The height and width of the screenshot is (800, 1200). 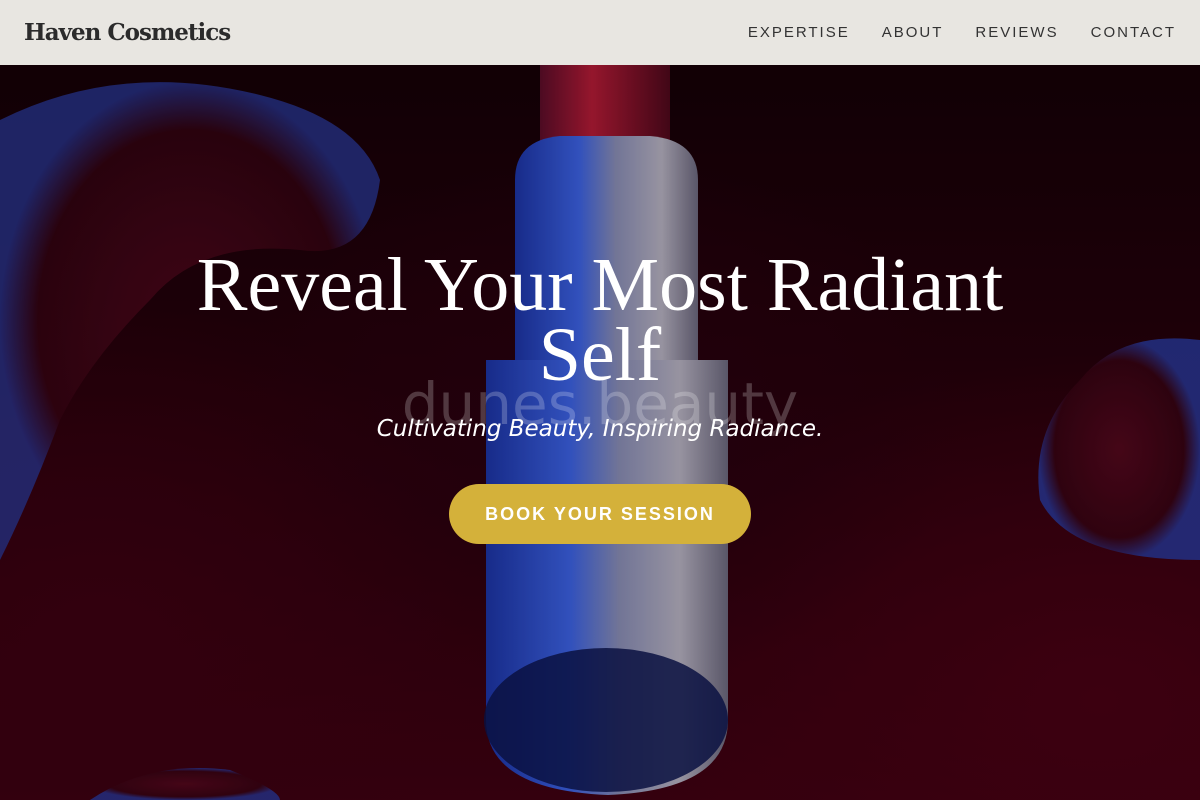 I want to click on hero-tagline: Cultivating Beauty, Inspiring Radiance., so click(x=600, y=429).